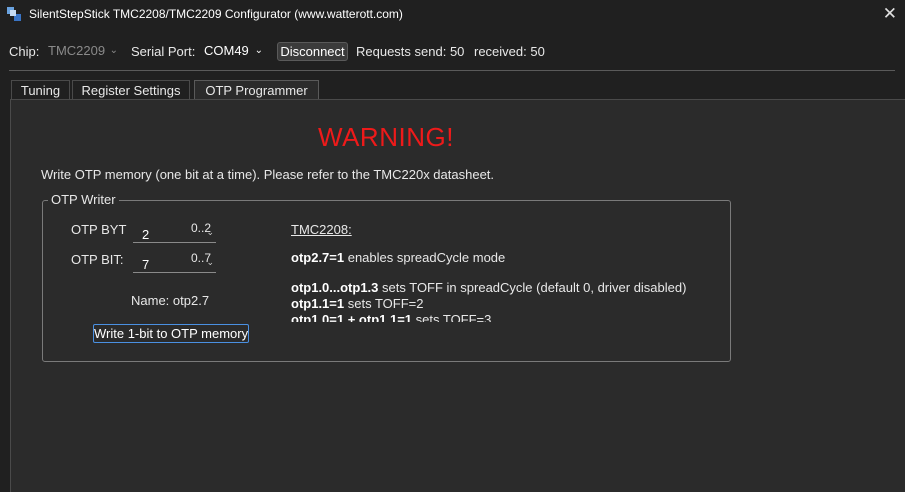  Describe the element at coordinates (452, 70) in the screenshot. I see `toolbar-divider` at that location.